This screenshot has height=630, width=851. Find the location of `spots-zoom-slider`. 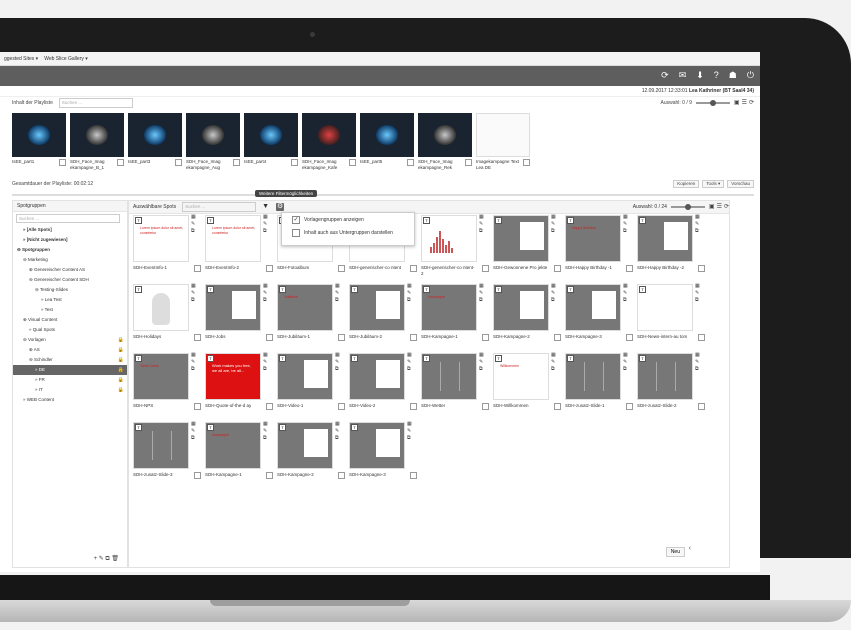

spots-zoom-slider is located at coordinates (687, 207).